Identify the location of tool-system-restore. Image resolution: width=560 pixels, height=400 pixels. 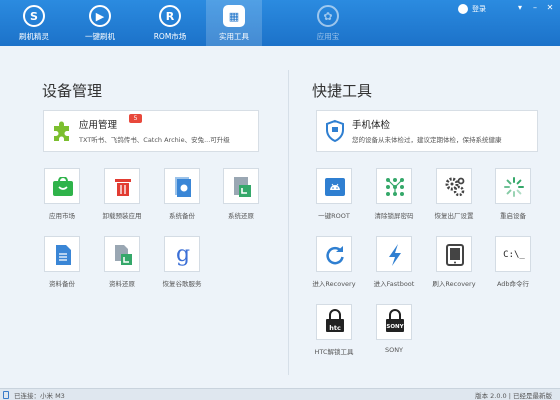
(241, 186).